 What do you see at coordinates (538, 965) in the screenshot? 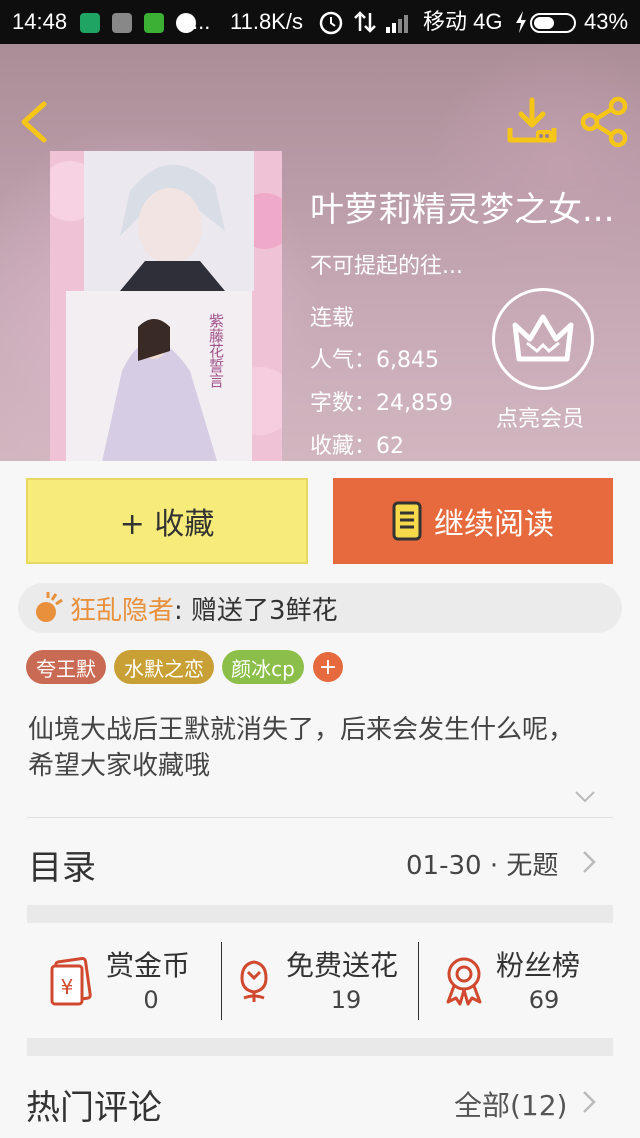
I see `fan-ranking-label: 粉丝榜` at bounding box center [538, 965].